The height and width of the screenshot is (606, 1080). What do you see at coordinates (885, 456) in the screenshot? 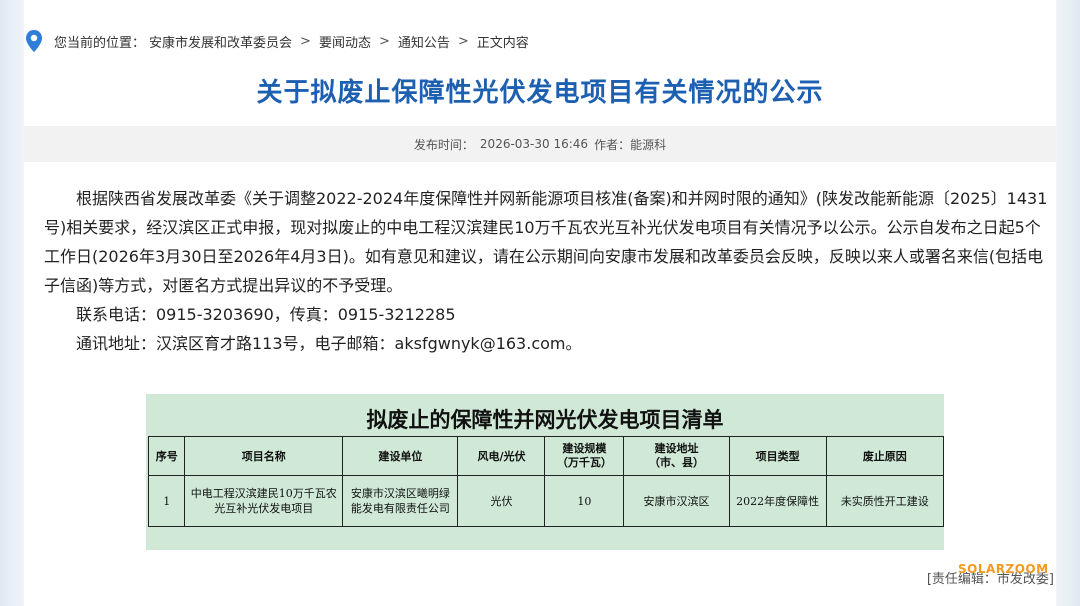
I see `header-reason: 废止原因` at bounding box center [885, 456].